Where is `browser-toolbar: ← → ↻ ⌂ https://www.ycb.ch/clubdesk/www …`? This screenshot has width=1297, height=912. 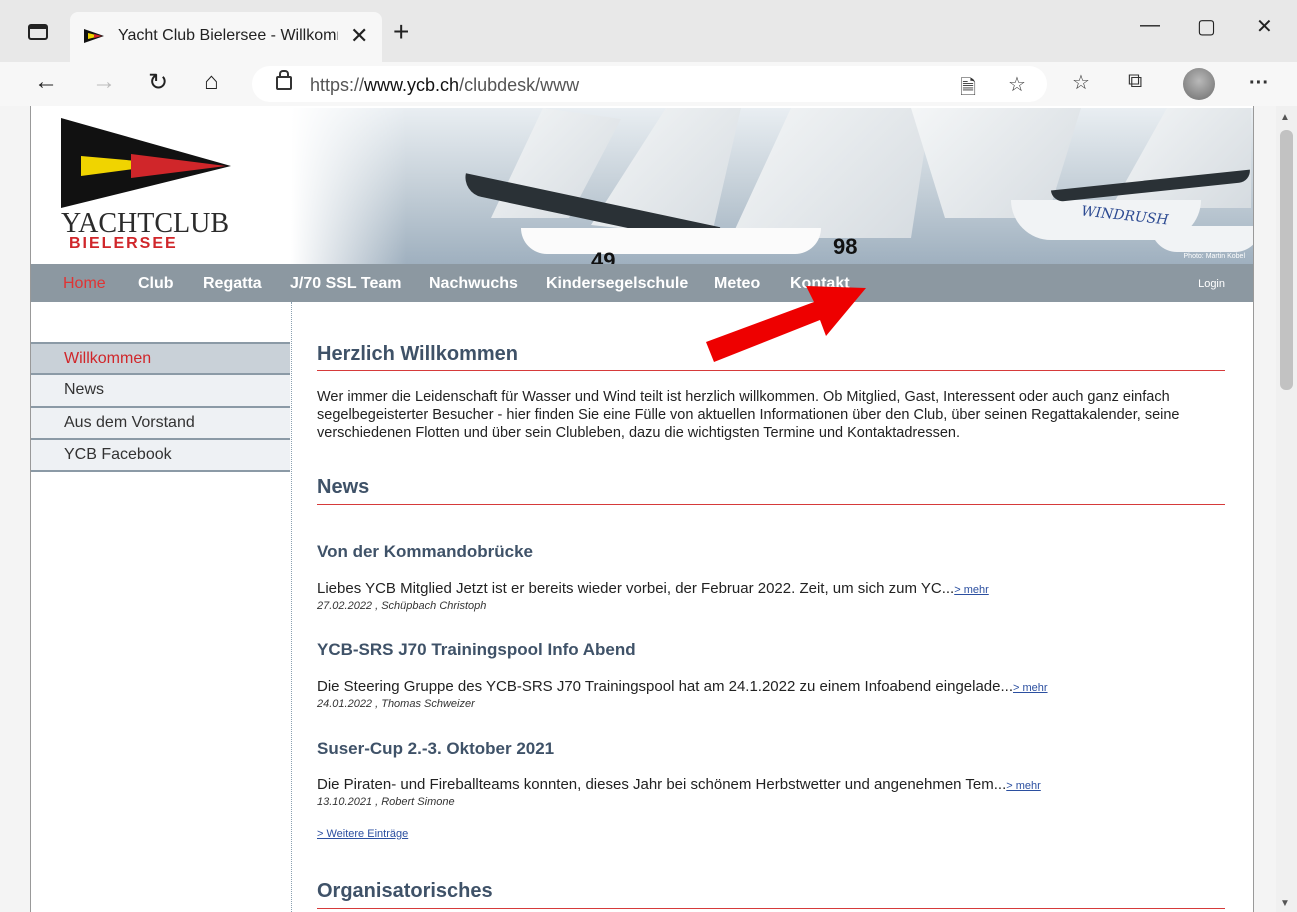
browser-toolbar: ← → ↻ ⌂ https://www.ycb.ch/clubdesk/www … is located at coordinates (648, 84).